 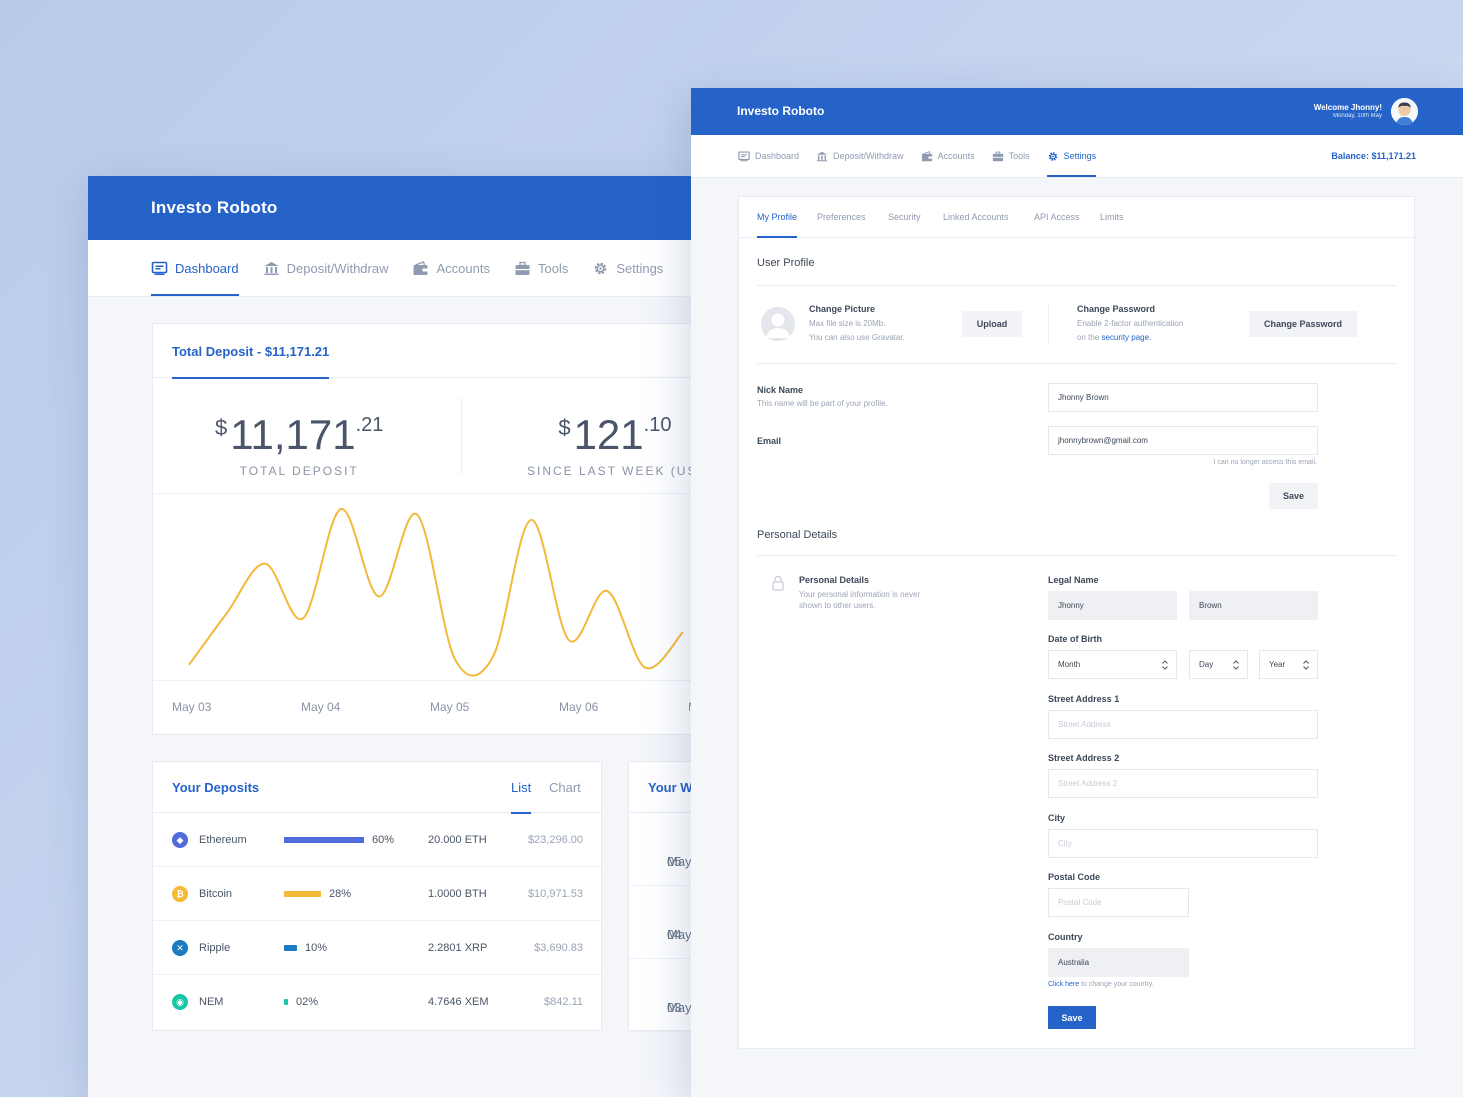 What do you see at coordinates (1073, 580) in the screenshot?
I see `legal-name-label: Legal Name` at bounding box center [1073, 580].